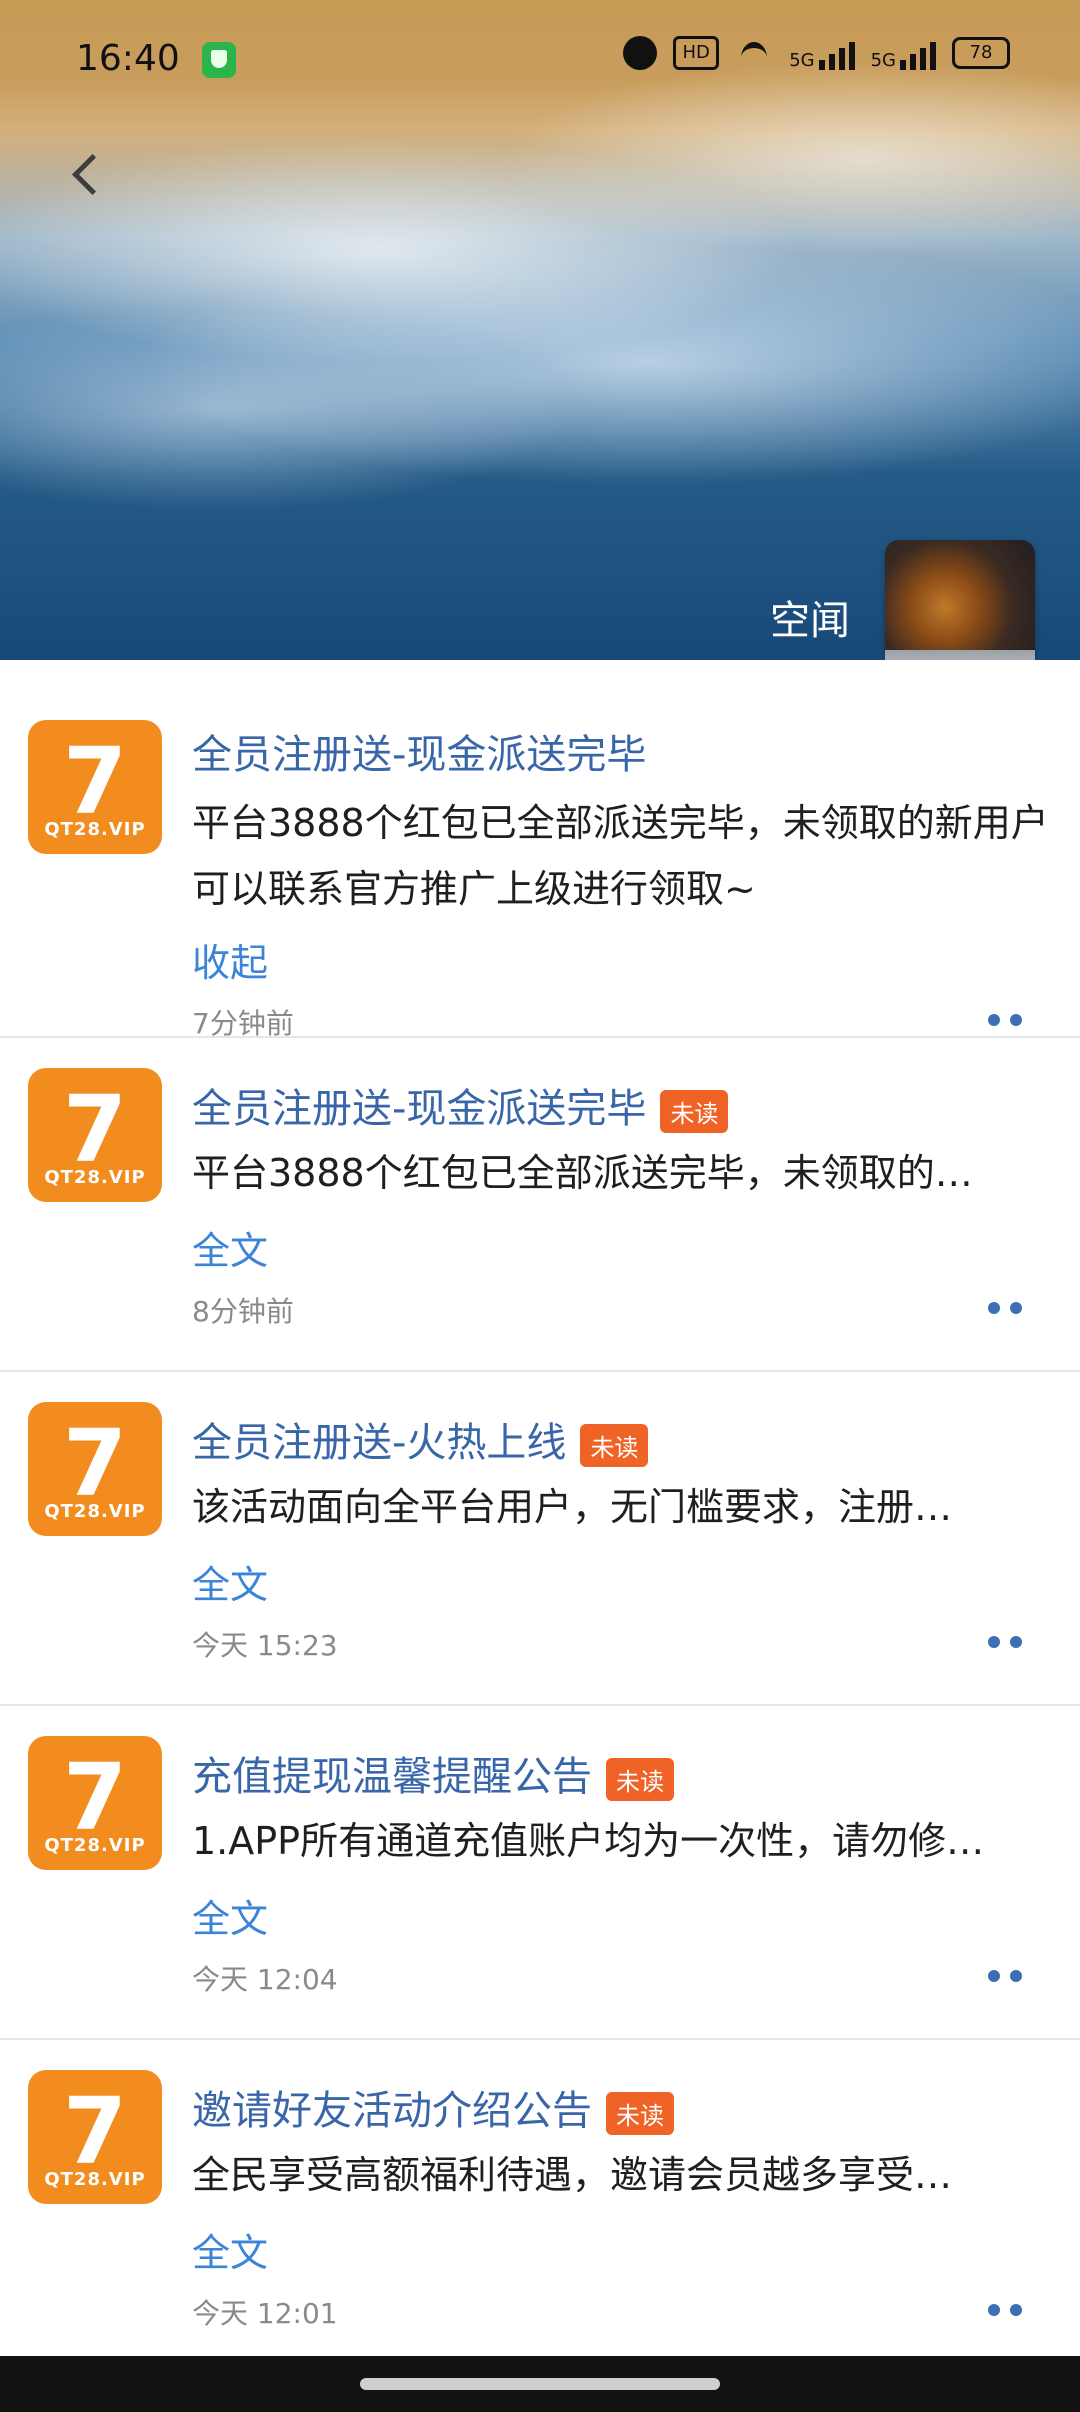 The width and height of the screenshot is (1080, 2412). Describe the element at coordinates (85, 175) in the screenshot. I see `back-button` at that location.